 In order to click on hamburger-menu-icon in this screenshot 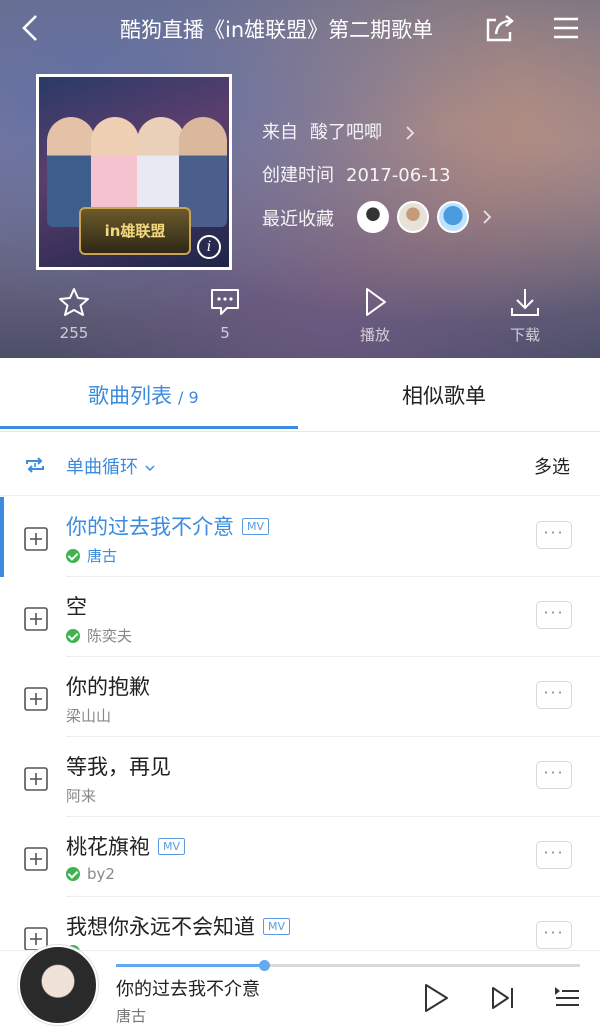, I will do `click(566, 28)`.